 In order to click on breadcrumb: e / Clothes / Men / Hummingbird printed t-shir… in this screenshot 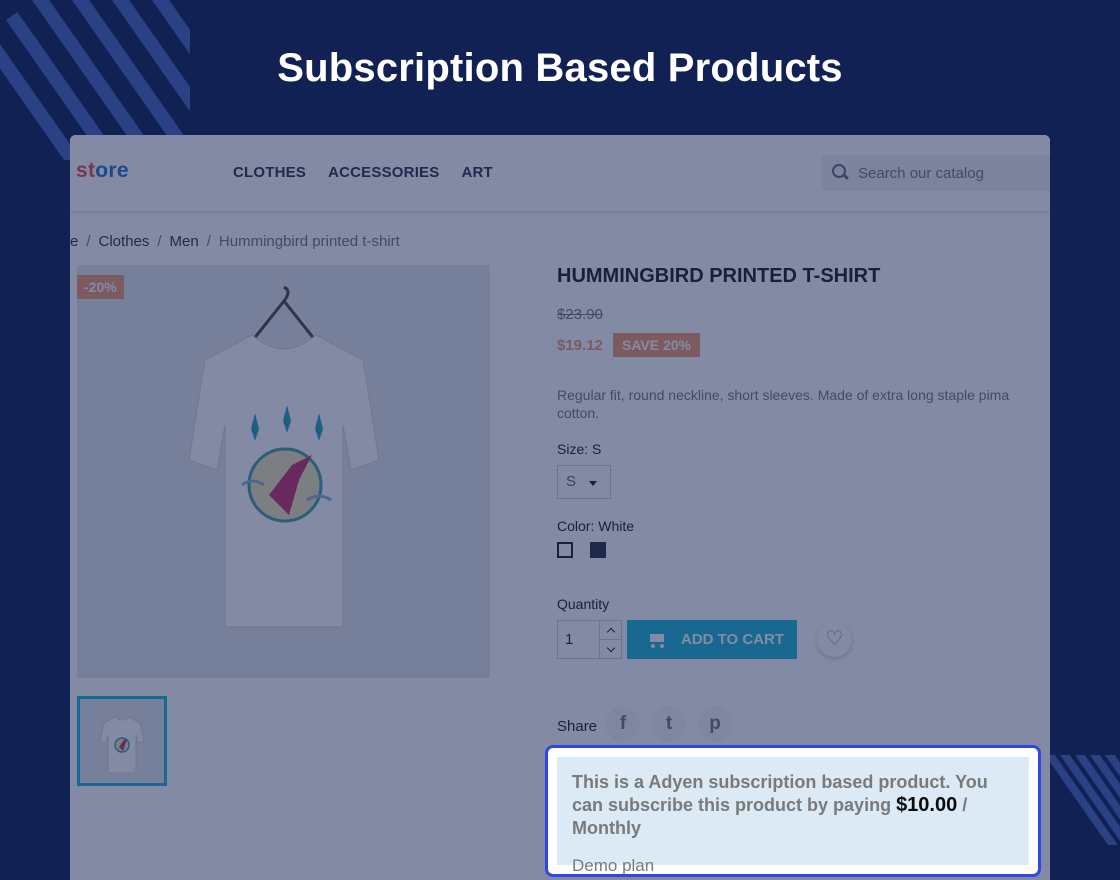, I will do `click(235, 241)`.